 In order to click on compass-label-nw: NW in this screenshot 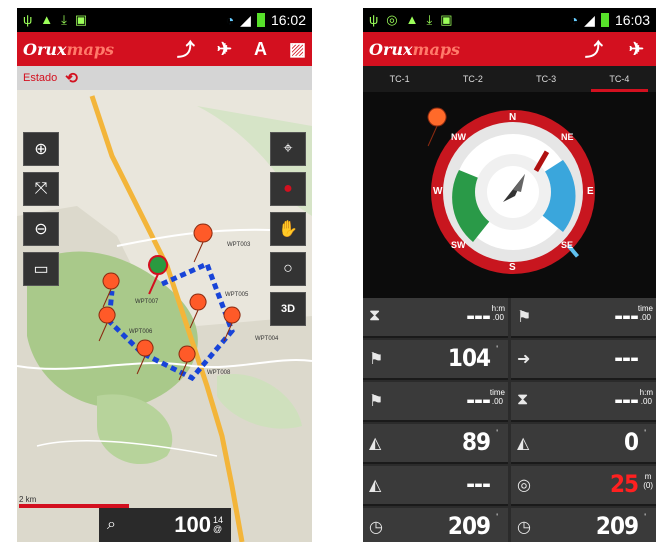, I will do `click(458, 137)`.